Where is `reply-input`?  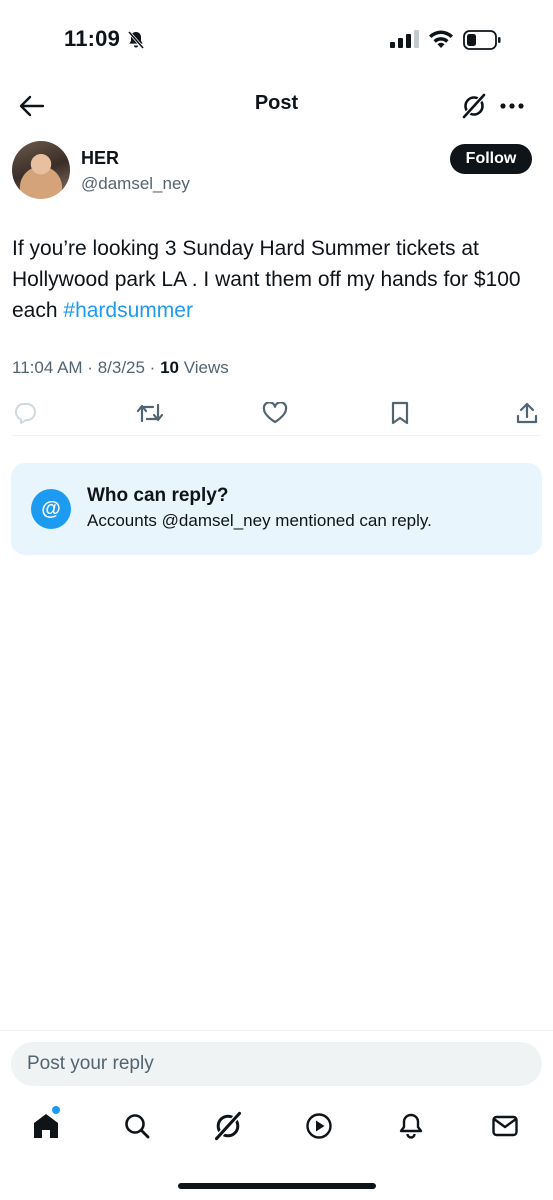
reply-input is located at coordinates (276, 1064).